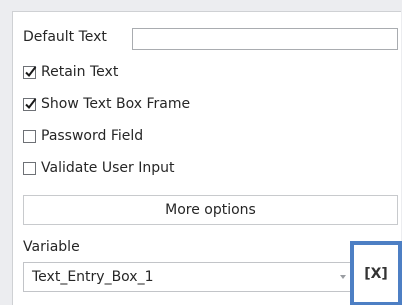 This screenshot has width=402, height=305. Describe the element at coordinates (265, 39) in the screenshot. I see `default-text-input` at that location.